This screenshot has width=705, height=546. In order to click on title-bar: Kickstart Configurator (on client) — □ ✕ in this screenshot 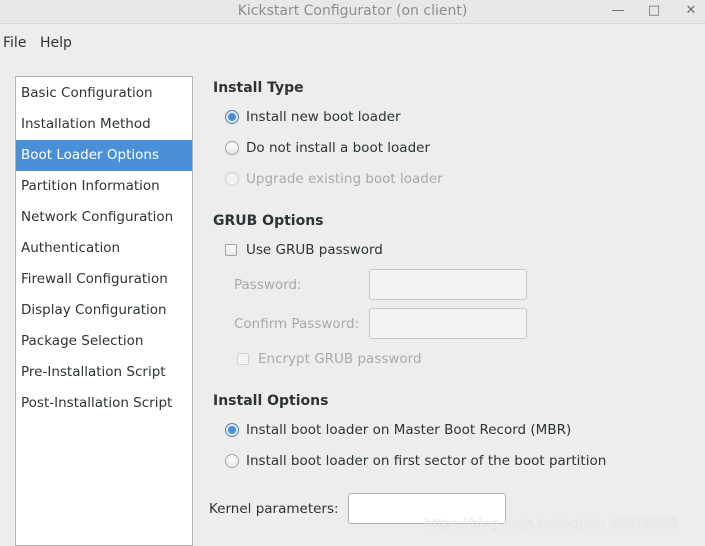, I will do `click(352, 12)`.